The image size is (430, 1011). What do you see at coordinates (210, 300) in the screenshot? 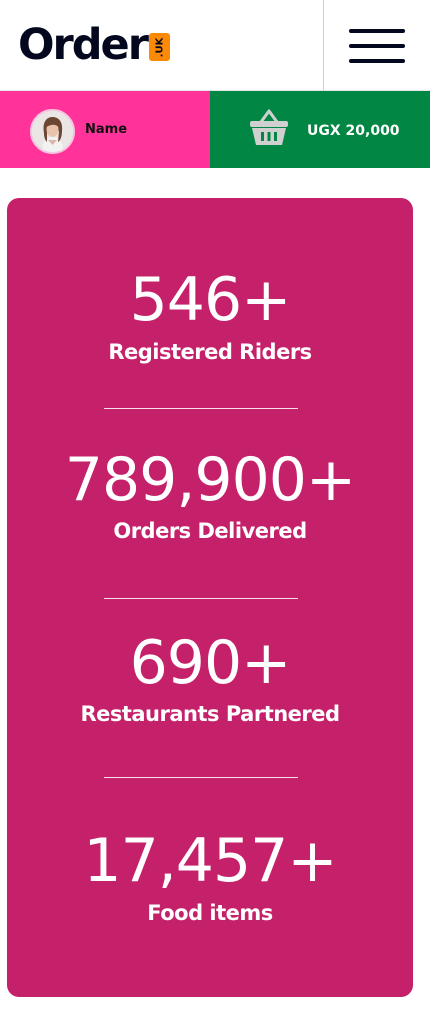
I see `stat-number-riders: 546+` at bounding box center [210, 300].